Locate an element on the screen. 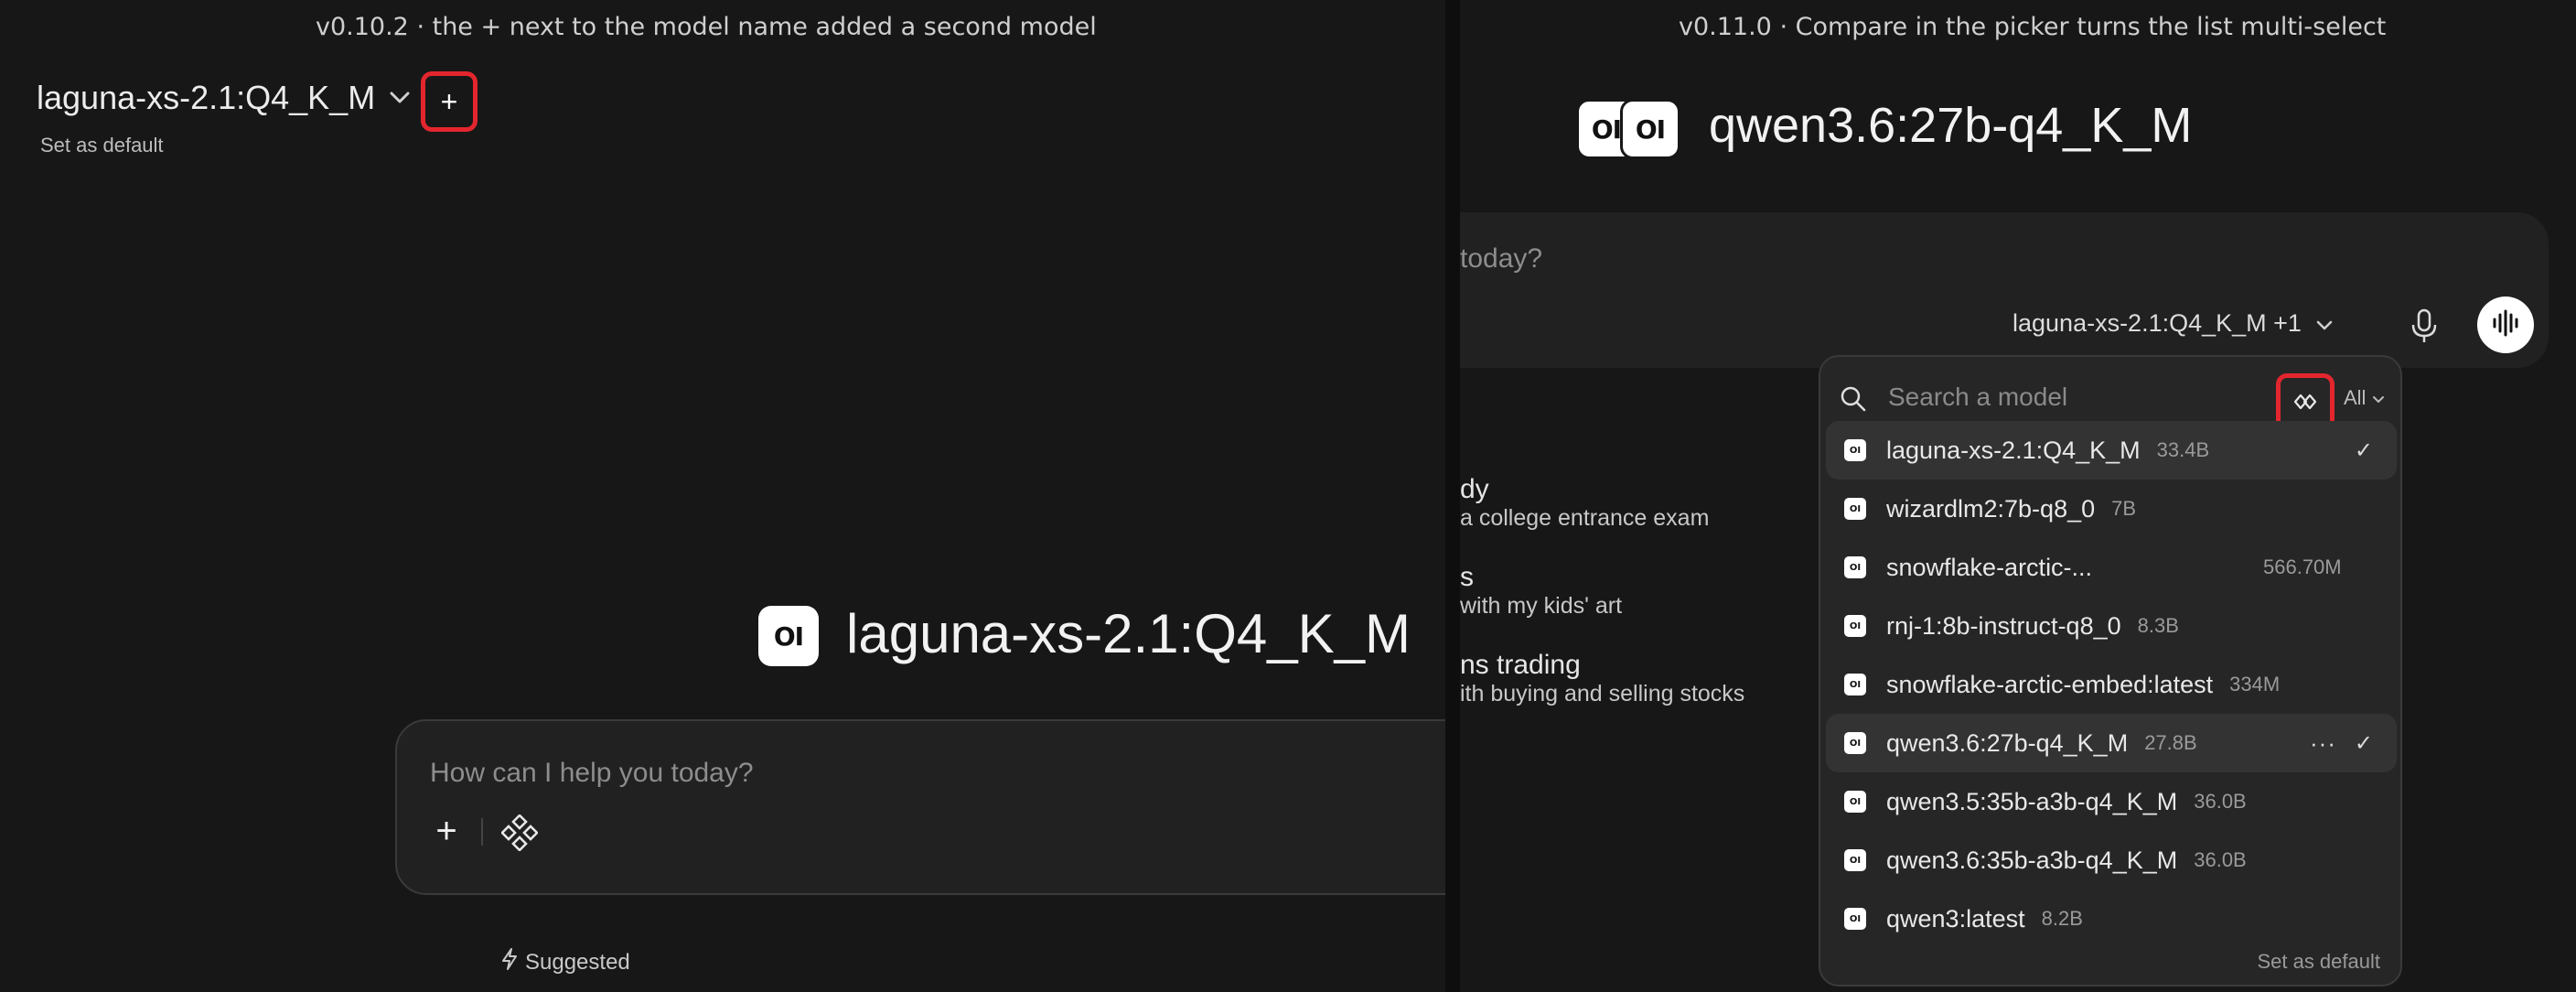 This screenshot has height=992, width=2576. suggested-heading: Suggested is located at coordinates (565, 962).